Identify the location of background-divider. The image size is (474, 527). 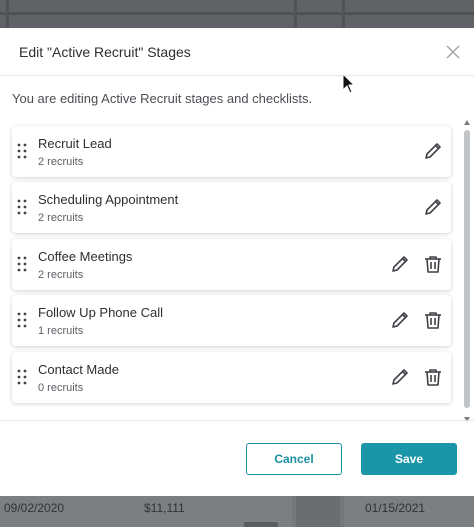
(237, 13).